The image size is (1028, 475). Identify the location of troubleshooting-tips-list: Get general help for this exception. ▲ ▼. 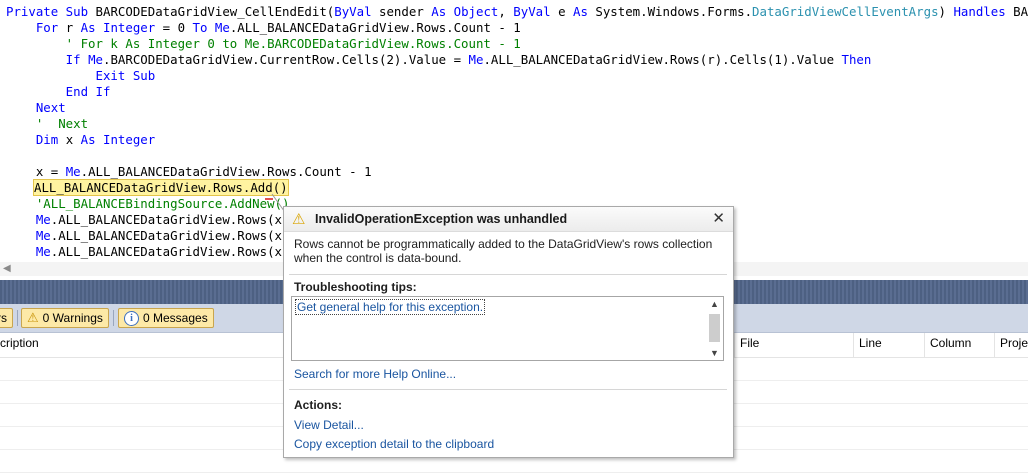
(507, 328).